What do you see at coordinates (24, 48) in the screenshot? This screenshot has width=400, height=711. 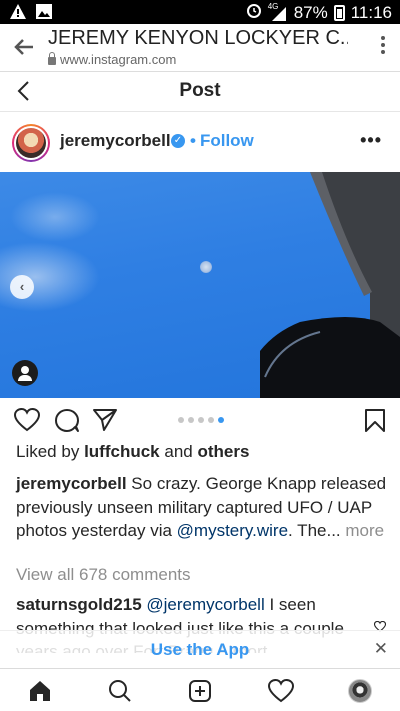 I see `back-arrow-icon` at bounding box center [24, 48].